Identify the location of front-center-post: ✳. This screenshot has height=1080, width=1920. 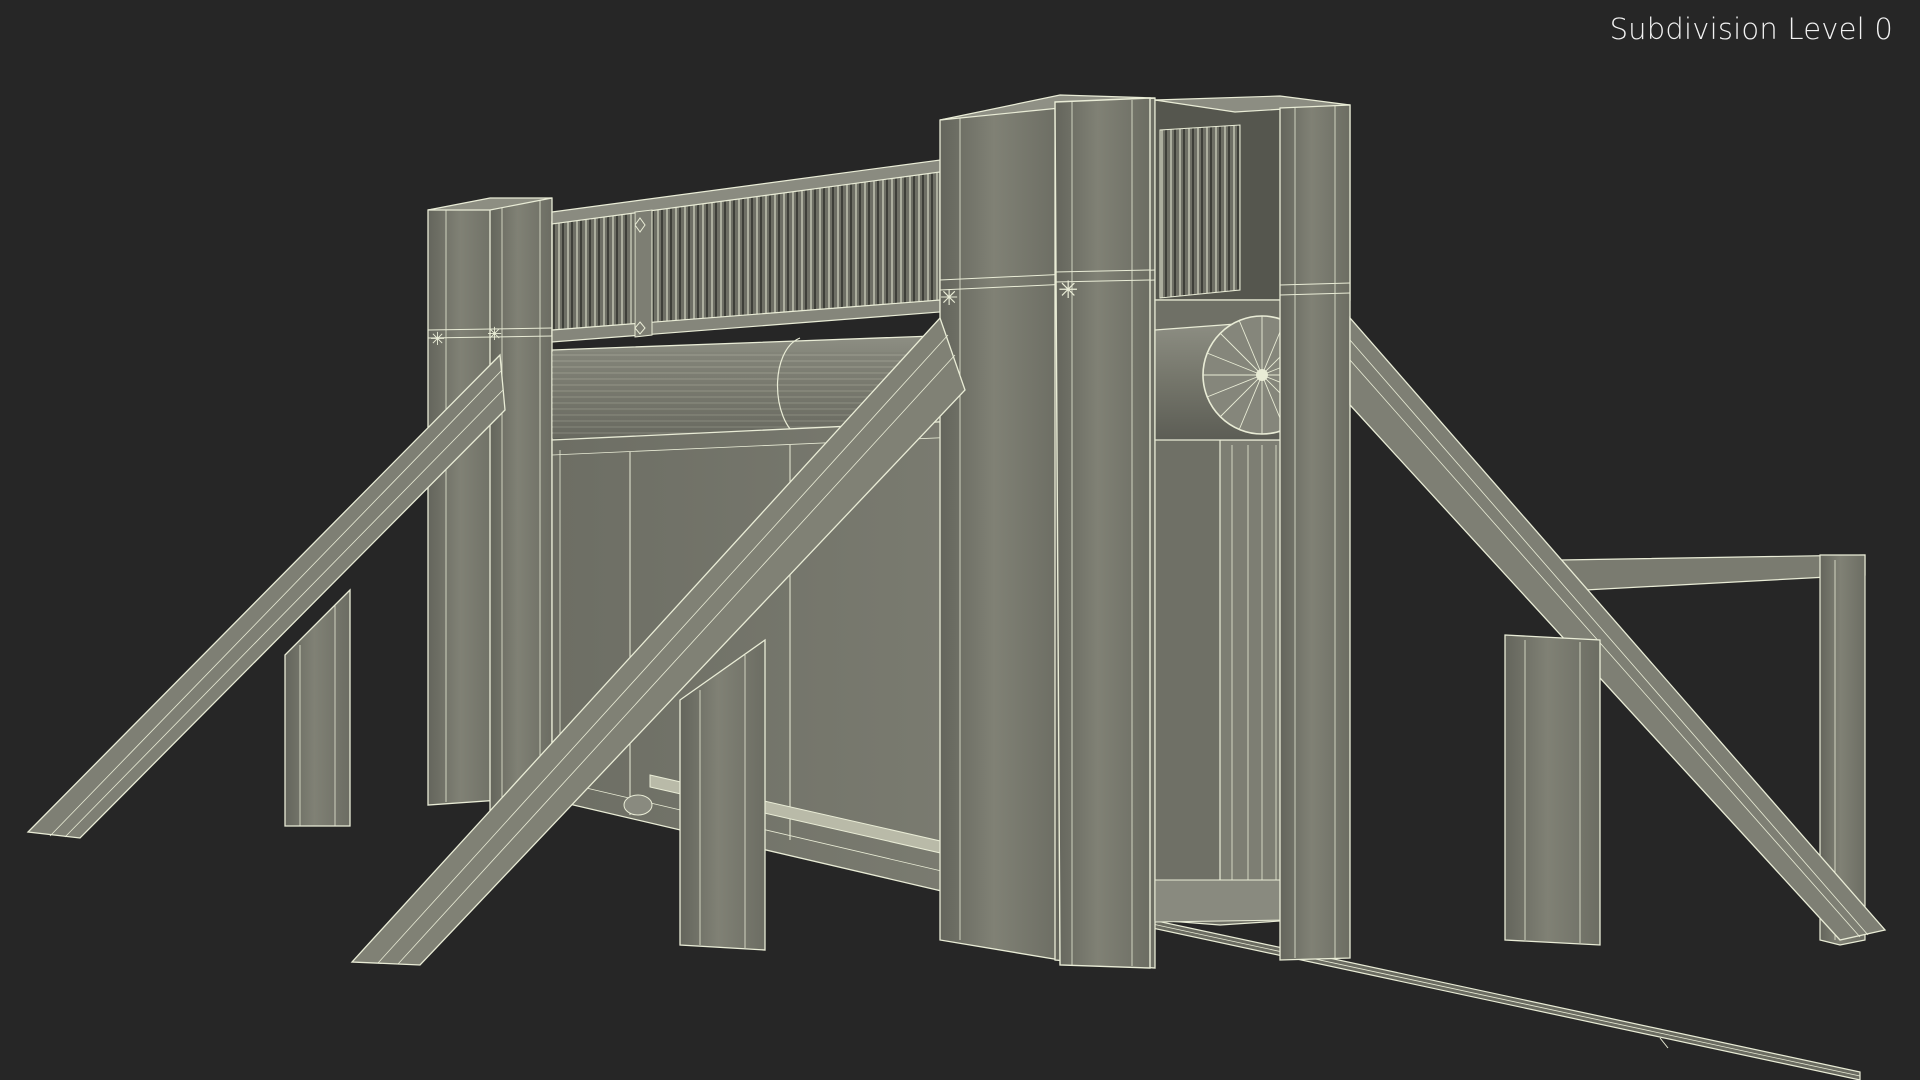
(1102, 533).